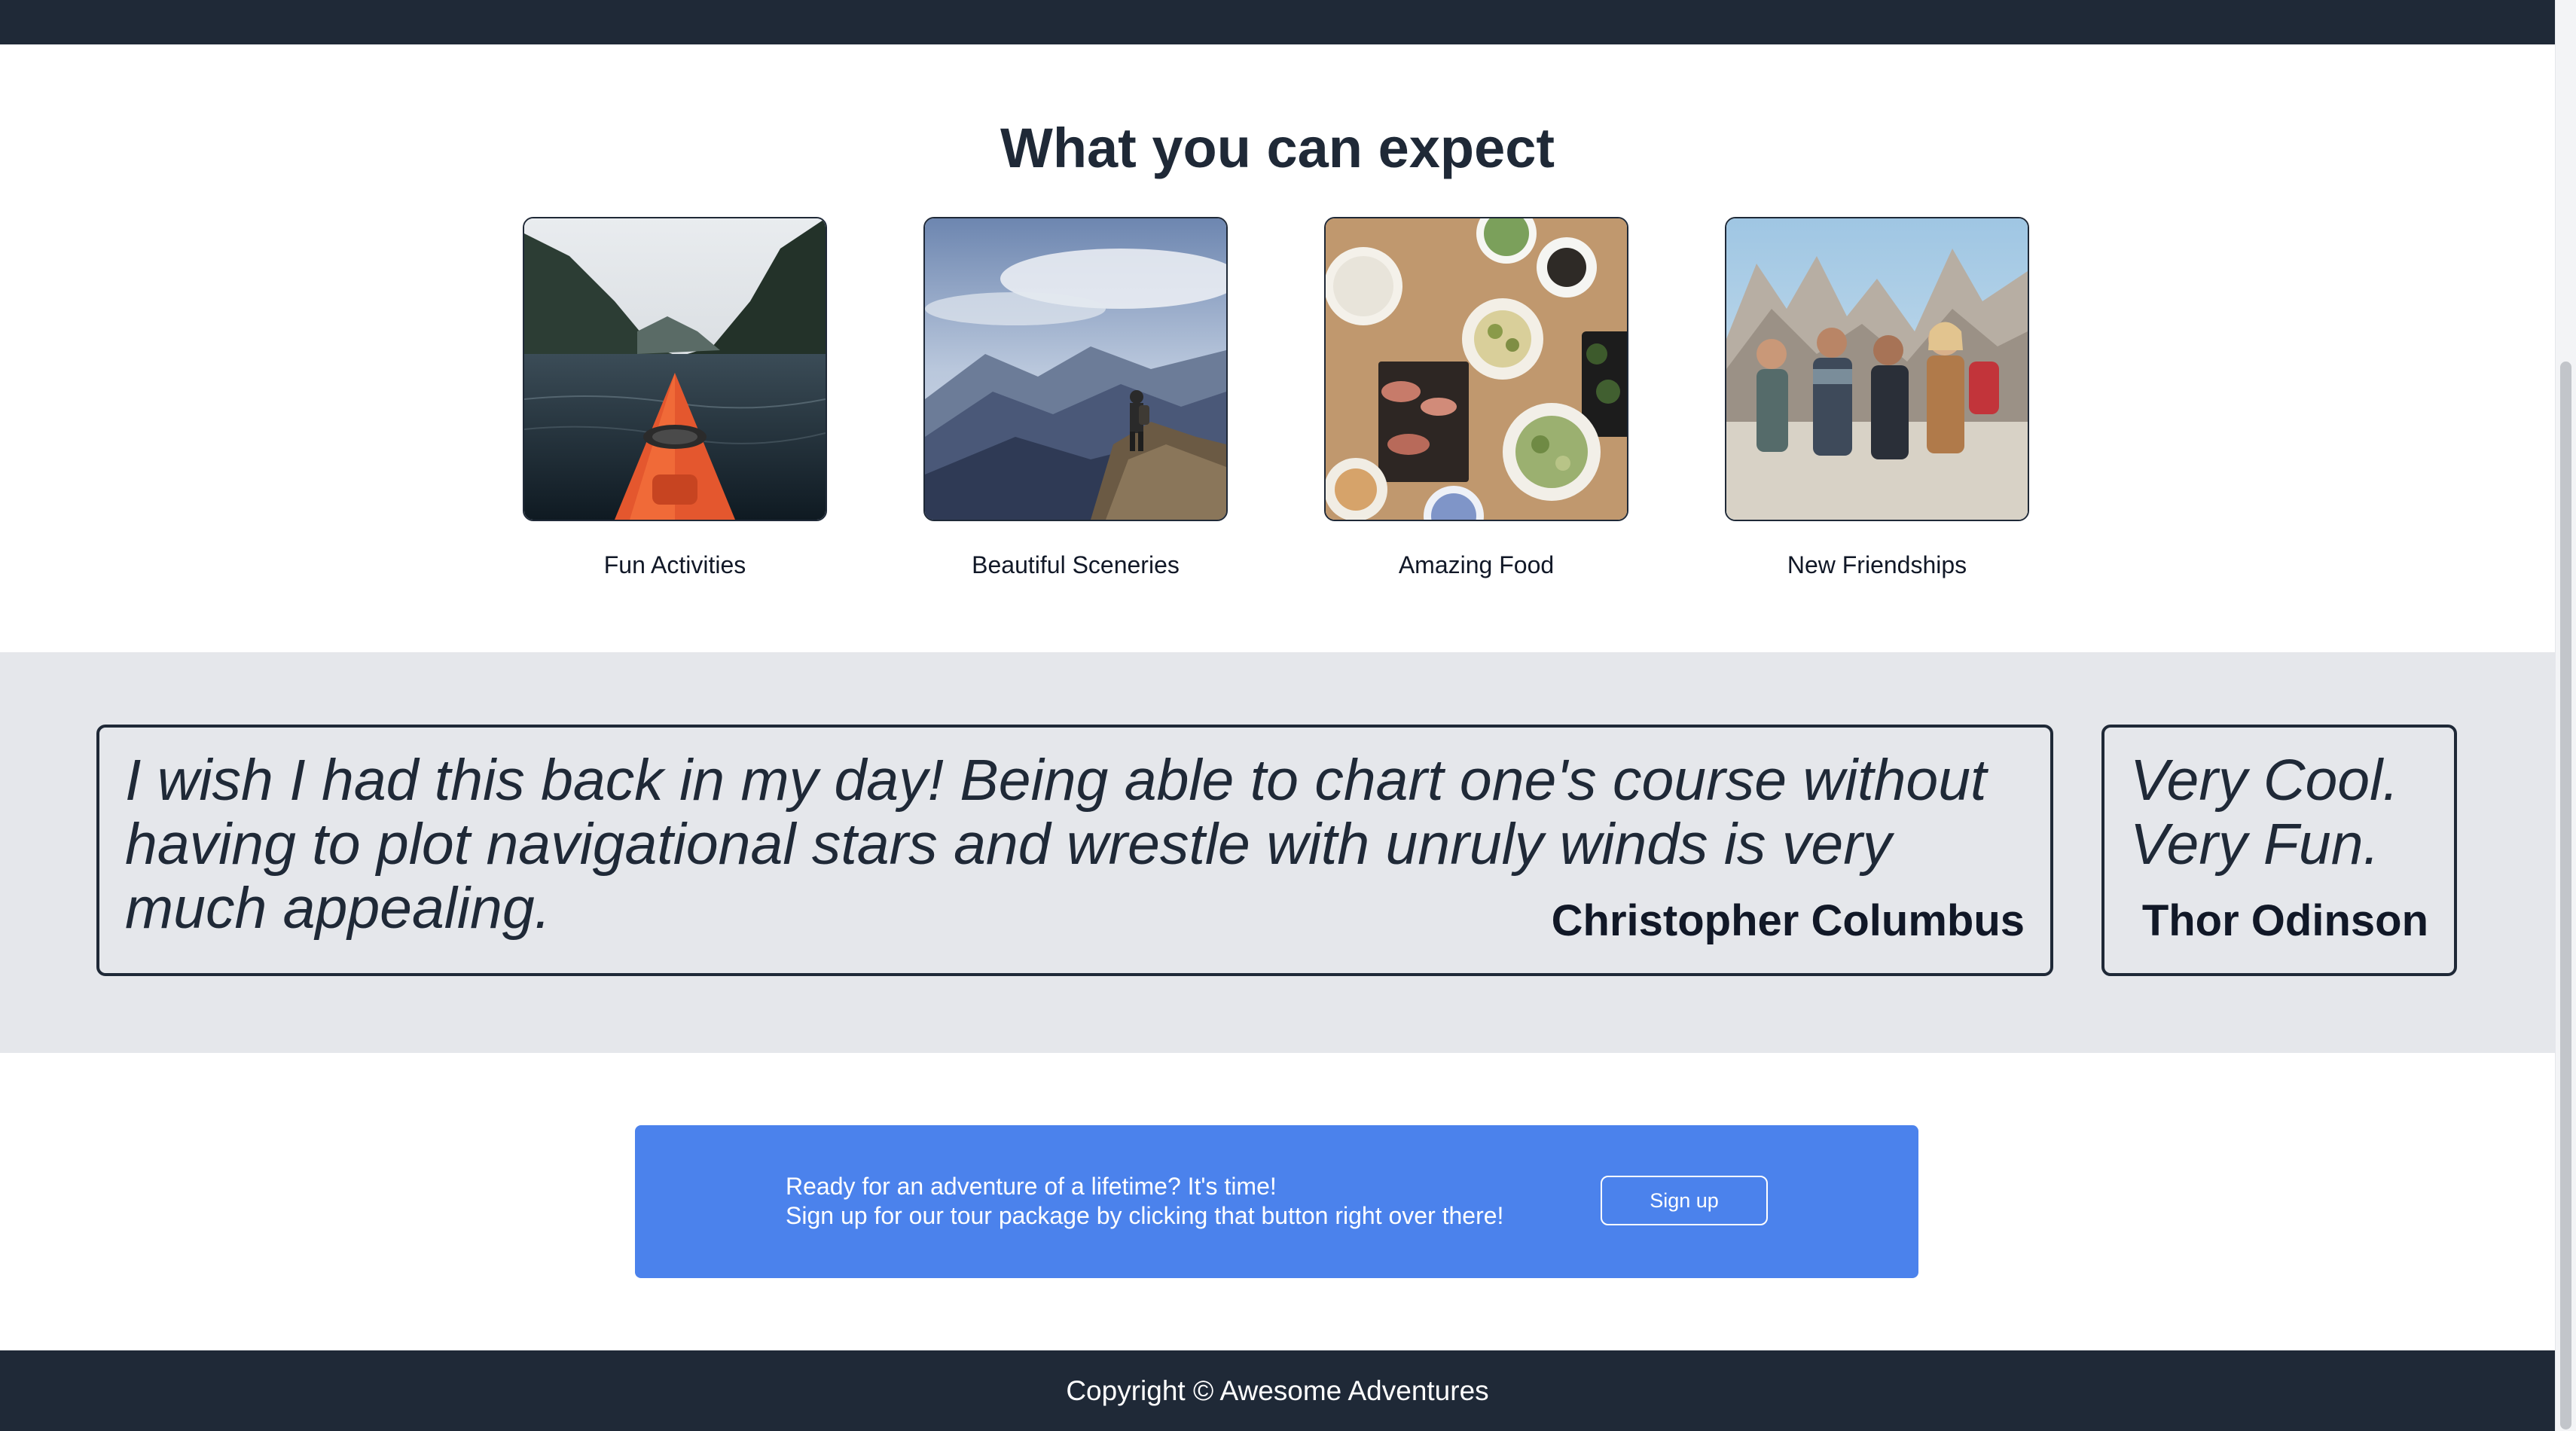 This screenshot has height=1431, width=2576. I want to click on feature-card-new-friendships: New Friendships, so click(1877, 398).